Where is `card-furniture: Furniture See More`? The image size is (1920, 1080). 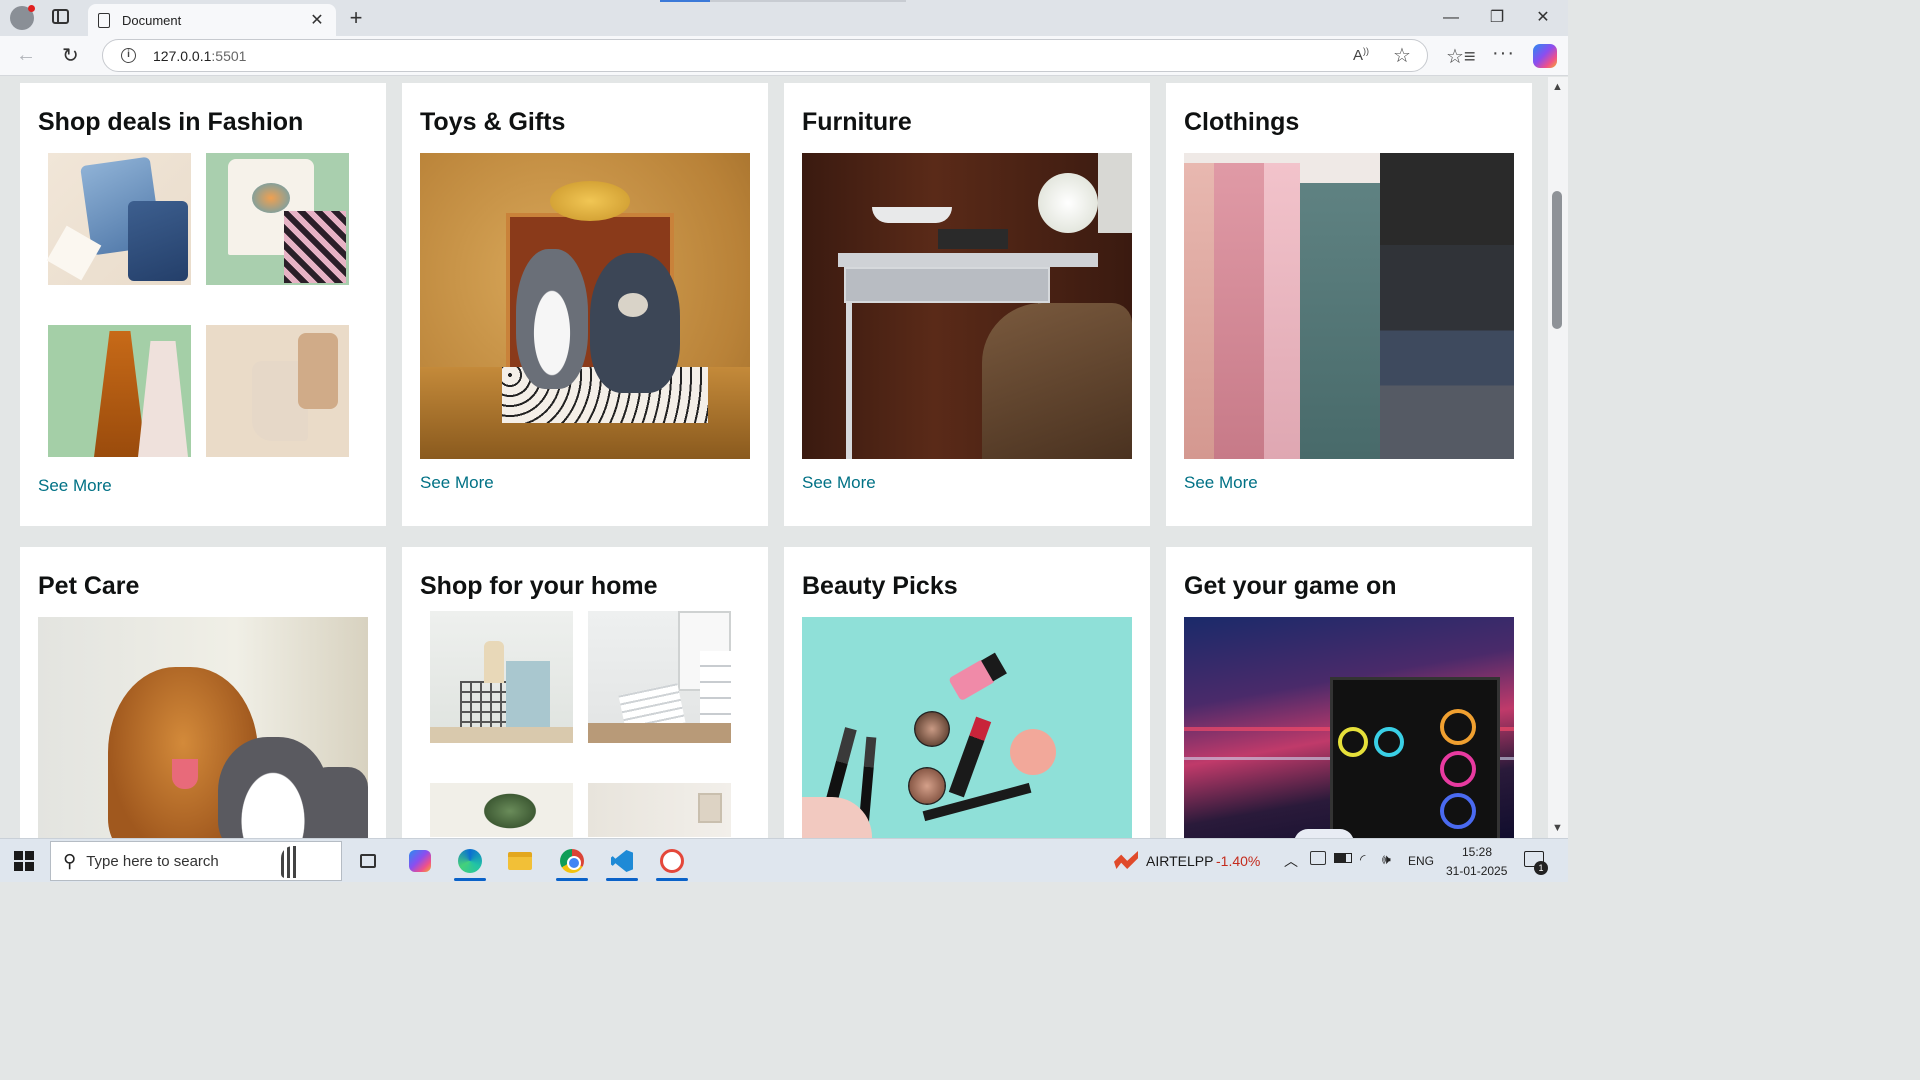
card-furniture: Furniture See More is located at coordinates (967, 304).